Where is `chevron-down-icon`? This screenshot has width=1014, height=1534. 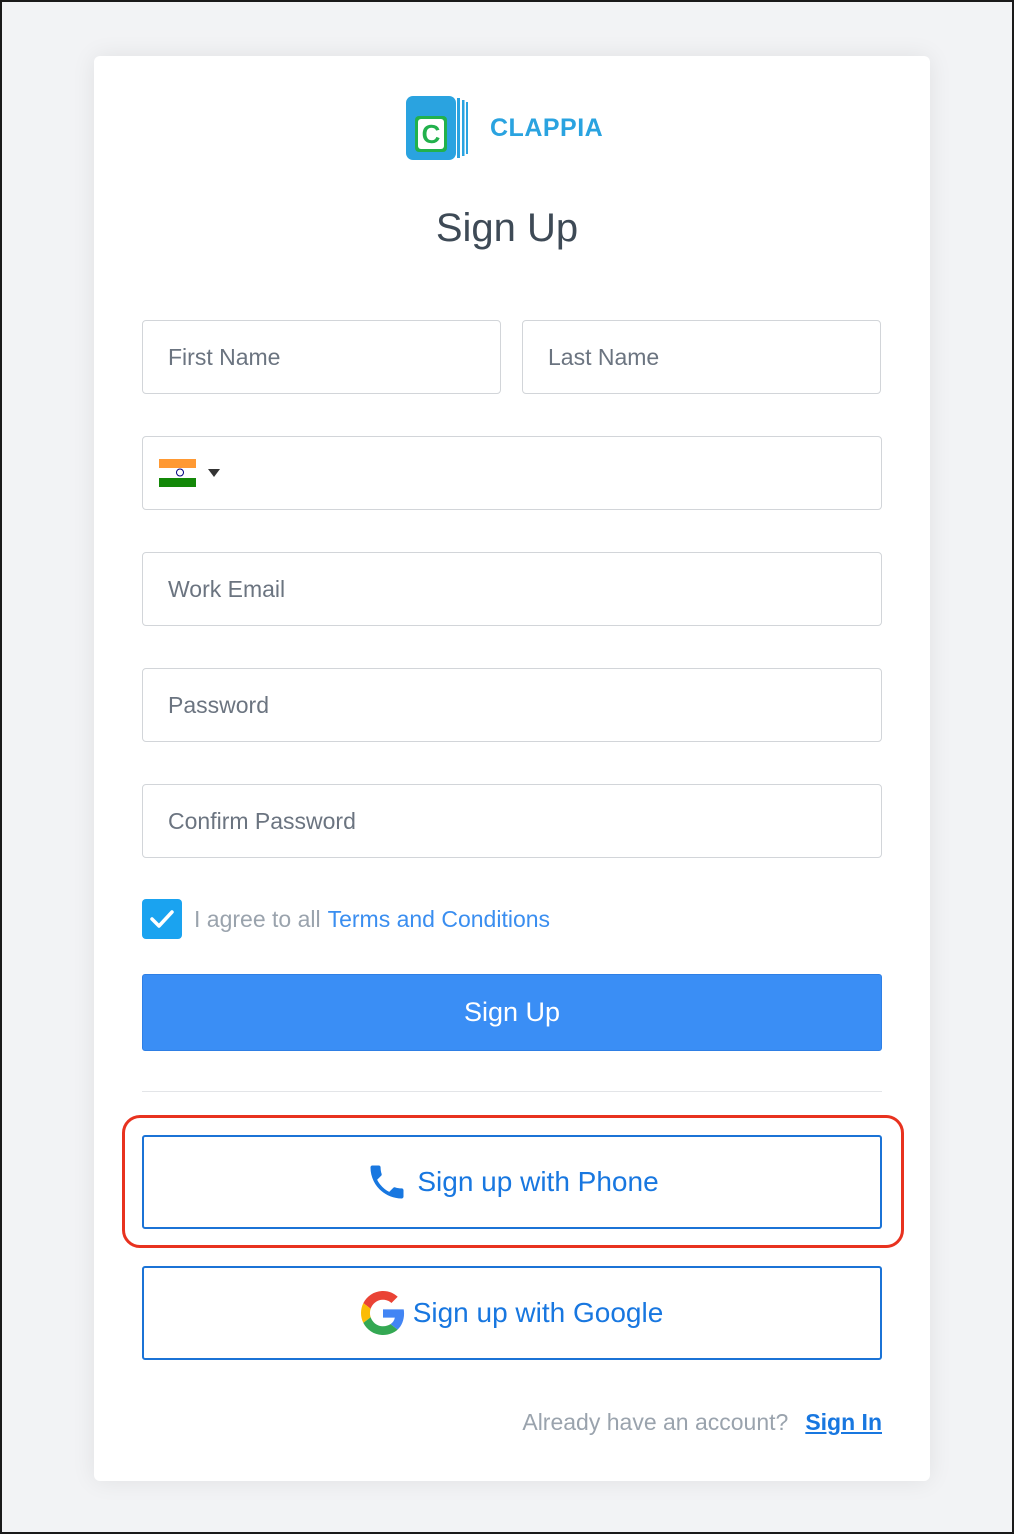
chevron-down-icon is located at coordinates (214, 473).